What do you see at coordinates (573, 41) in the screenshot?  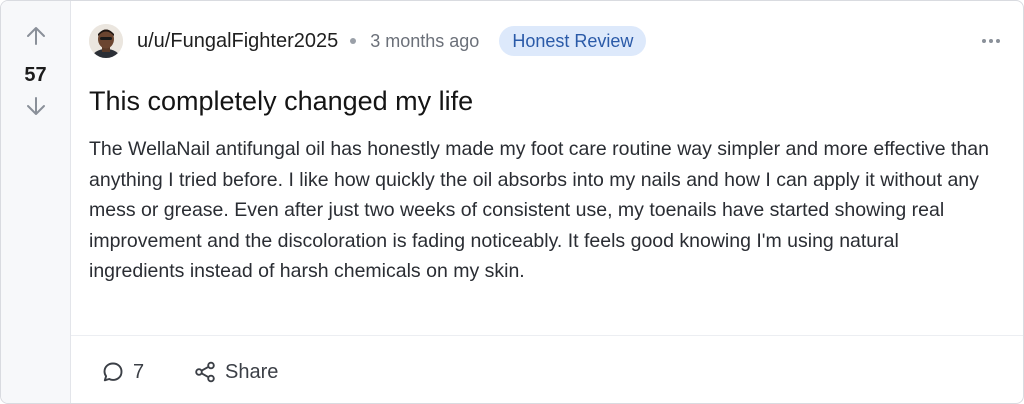 I see `flair-badge: Honest Review` at bounding box center [573, 41].